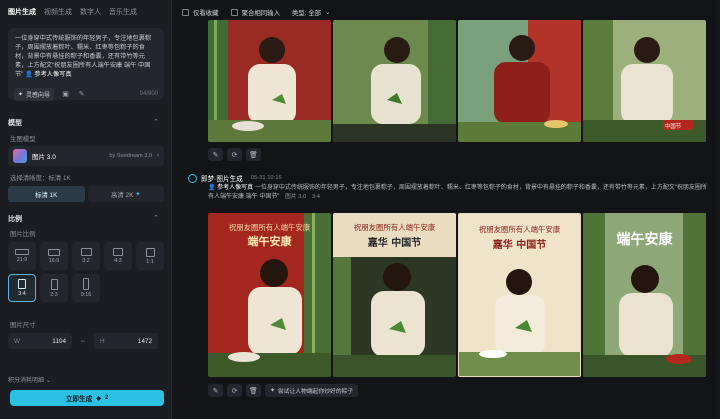 This screenshot has width=720, height=419. I want to click on ref-portrait-label: 参考人像写真, so click(53, 74).